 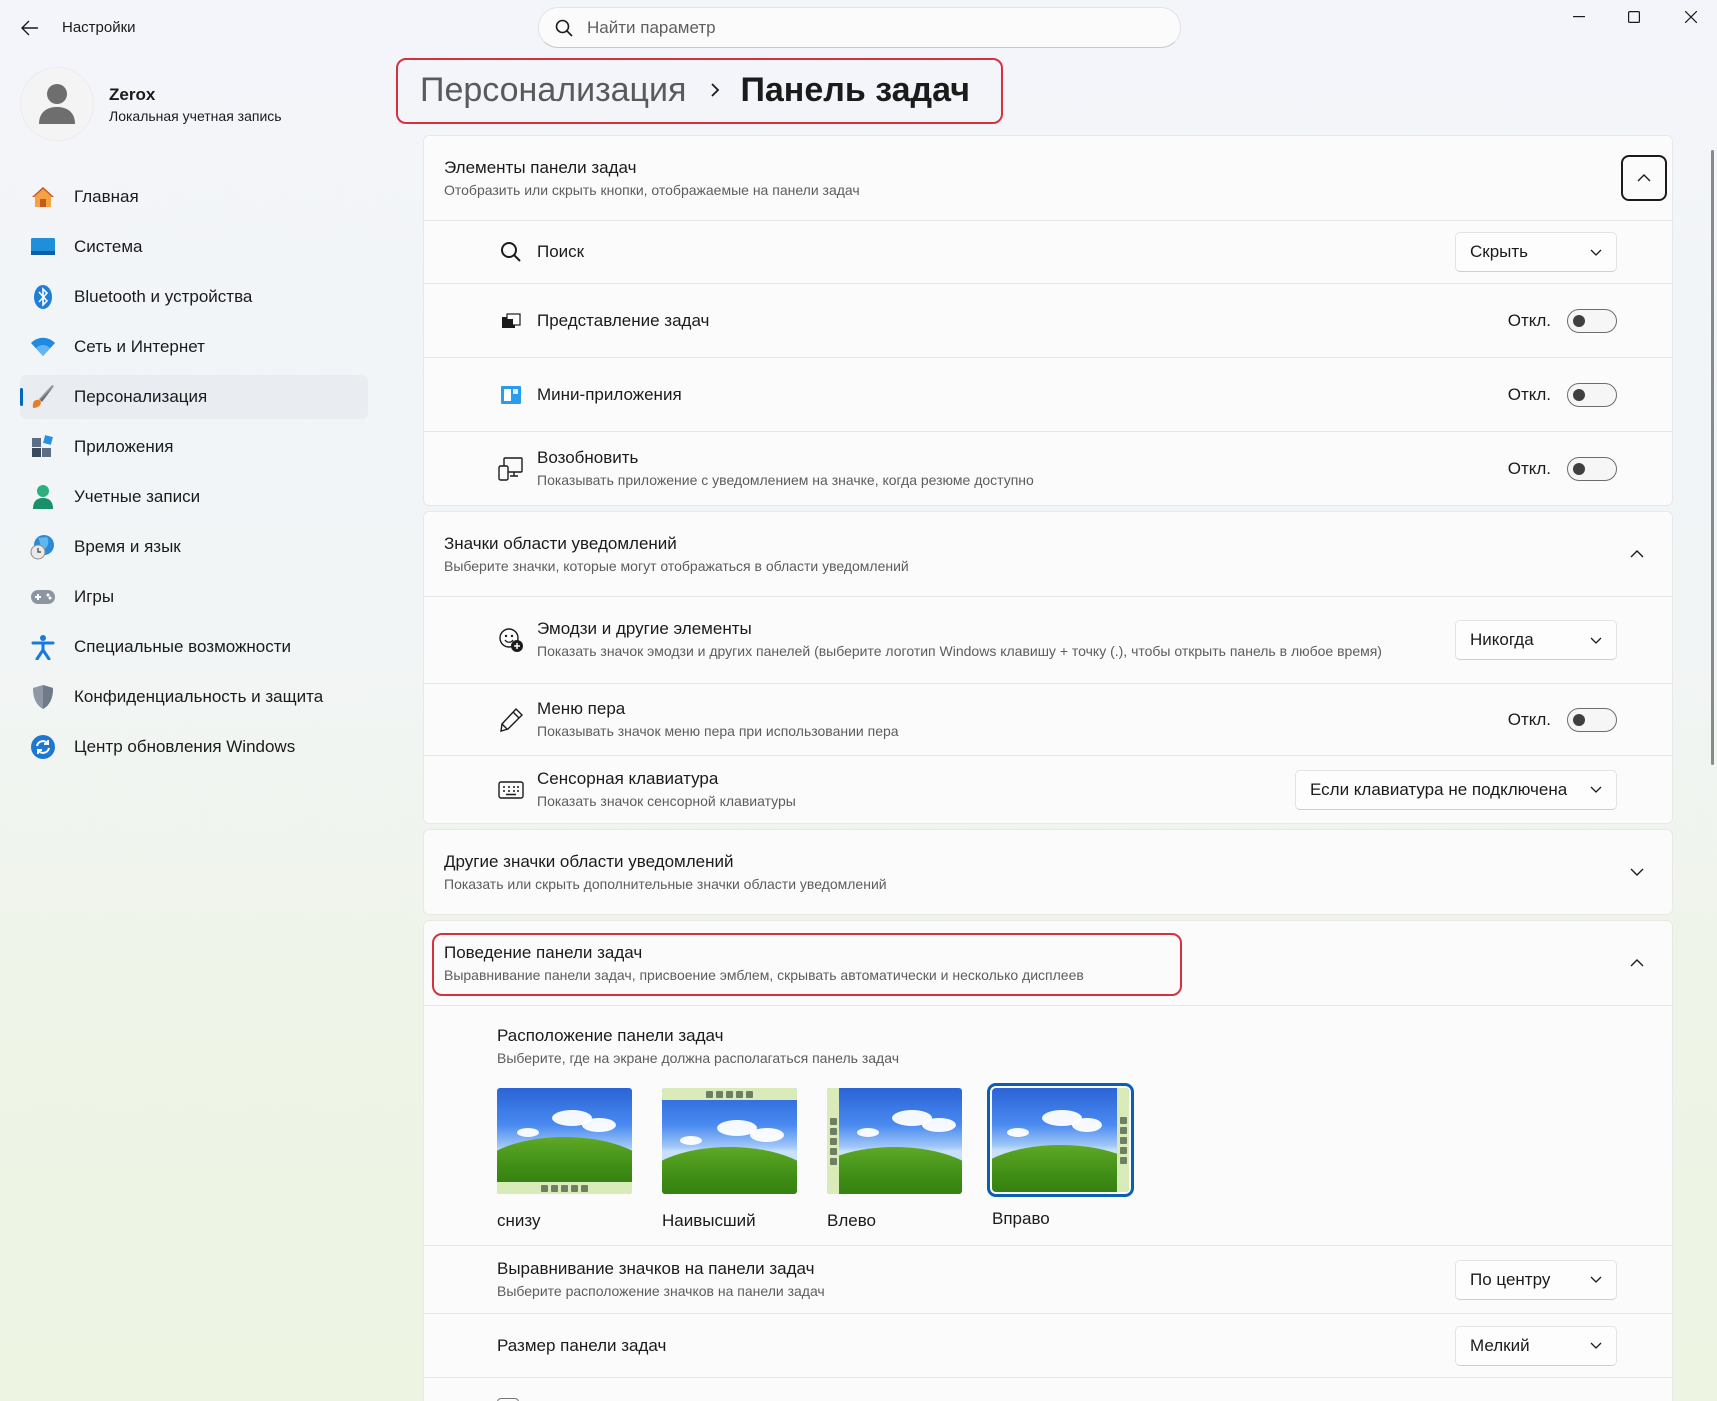 What do you see at coordinates (1689, 17) in the screenshot?
I see `close-button` at bounding box center [1689, 17].